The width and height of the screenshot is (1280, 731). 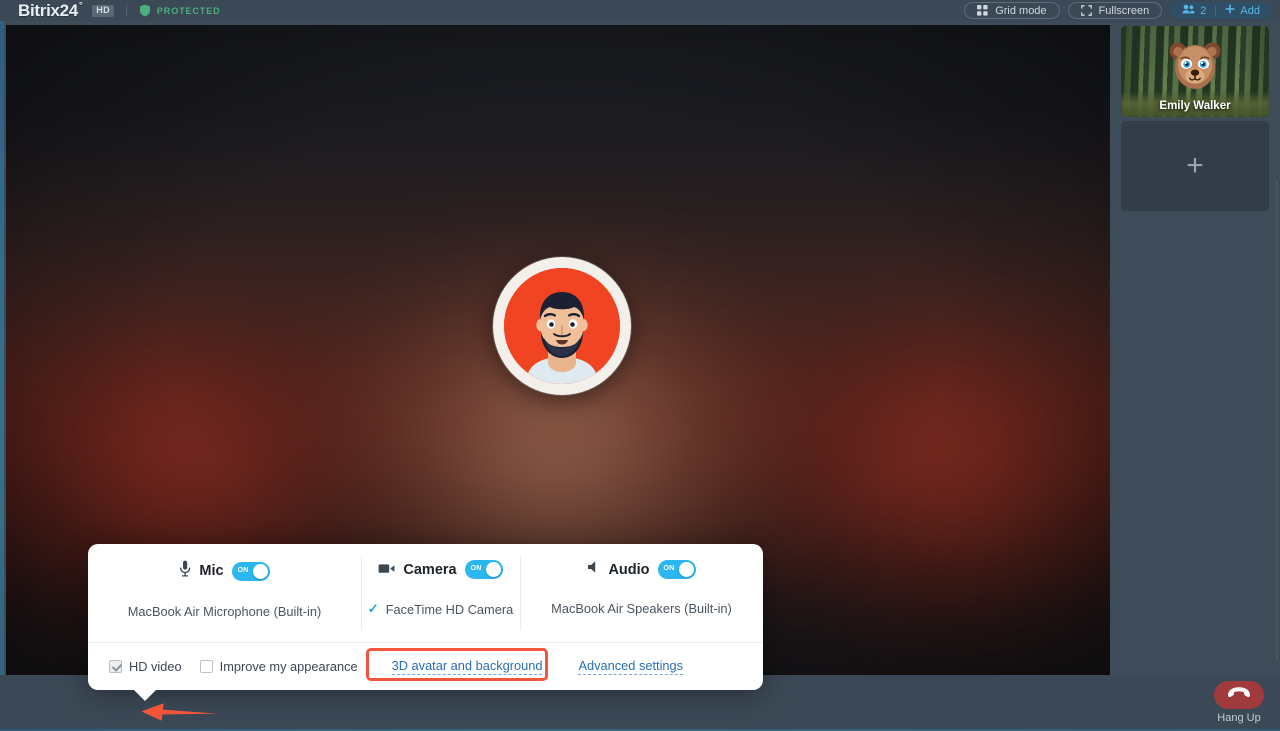 I want to click on grid-mode-button: Grid mode, so click(x=1012, y=10).